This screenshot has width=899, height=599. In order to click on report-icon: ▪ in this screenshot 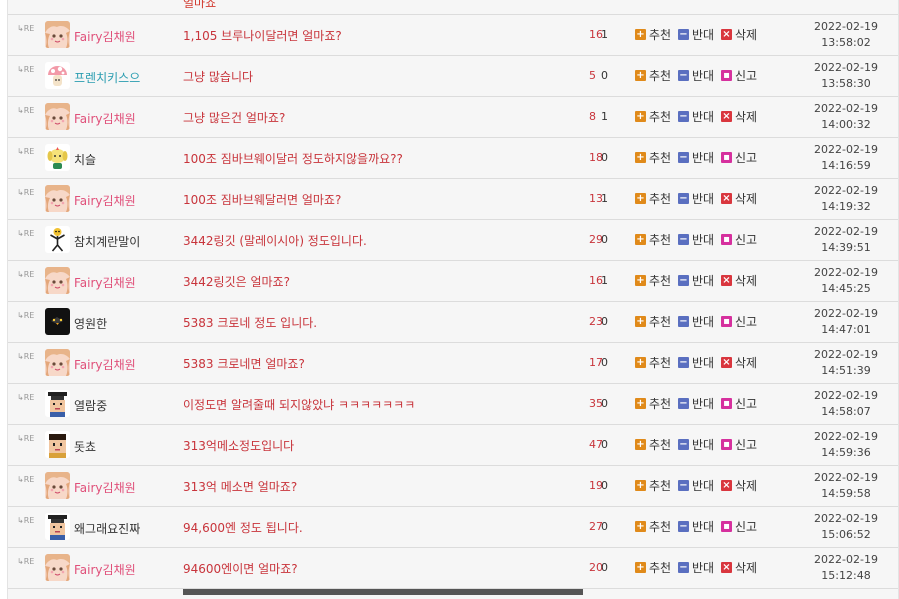, I will do `click(726, 321)`.